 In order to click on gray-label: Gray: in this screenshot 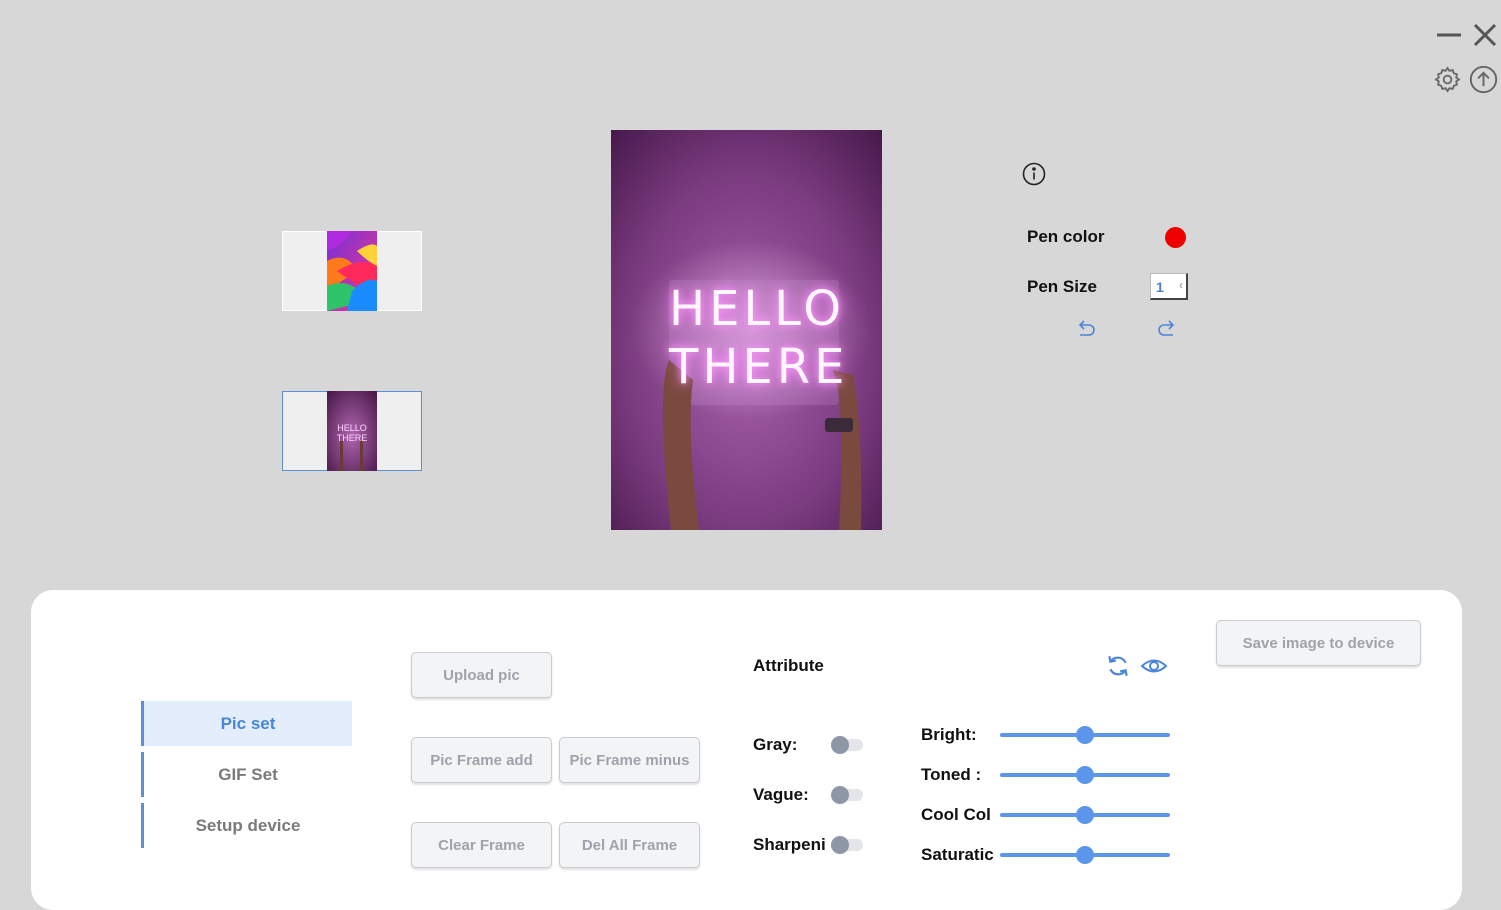, I will do `click(775, 744)`.